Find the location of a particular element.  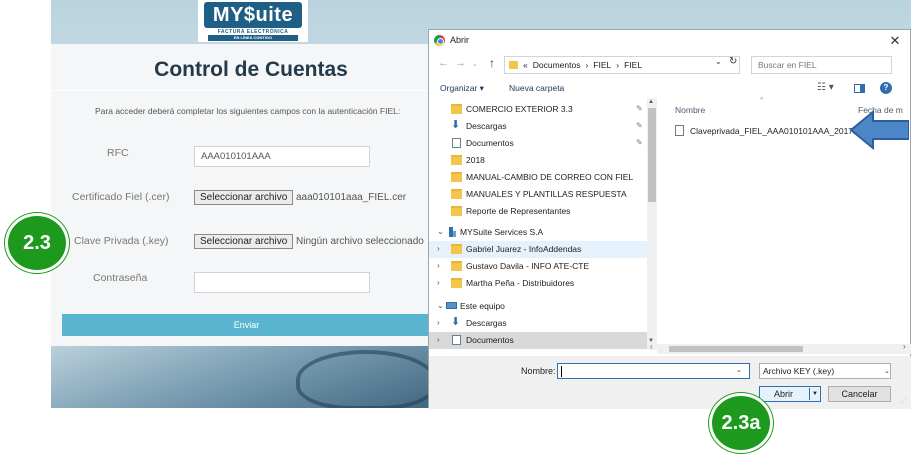

help-icon: ? is located at coordinates (886, 88).